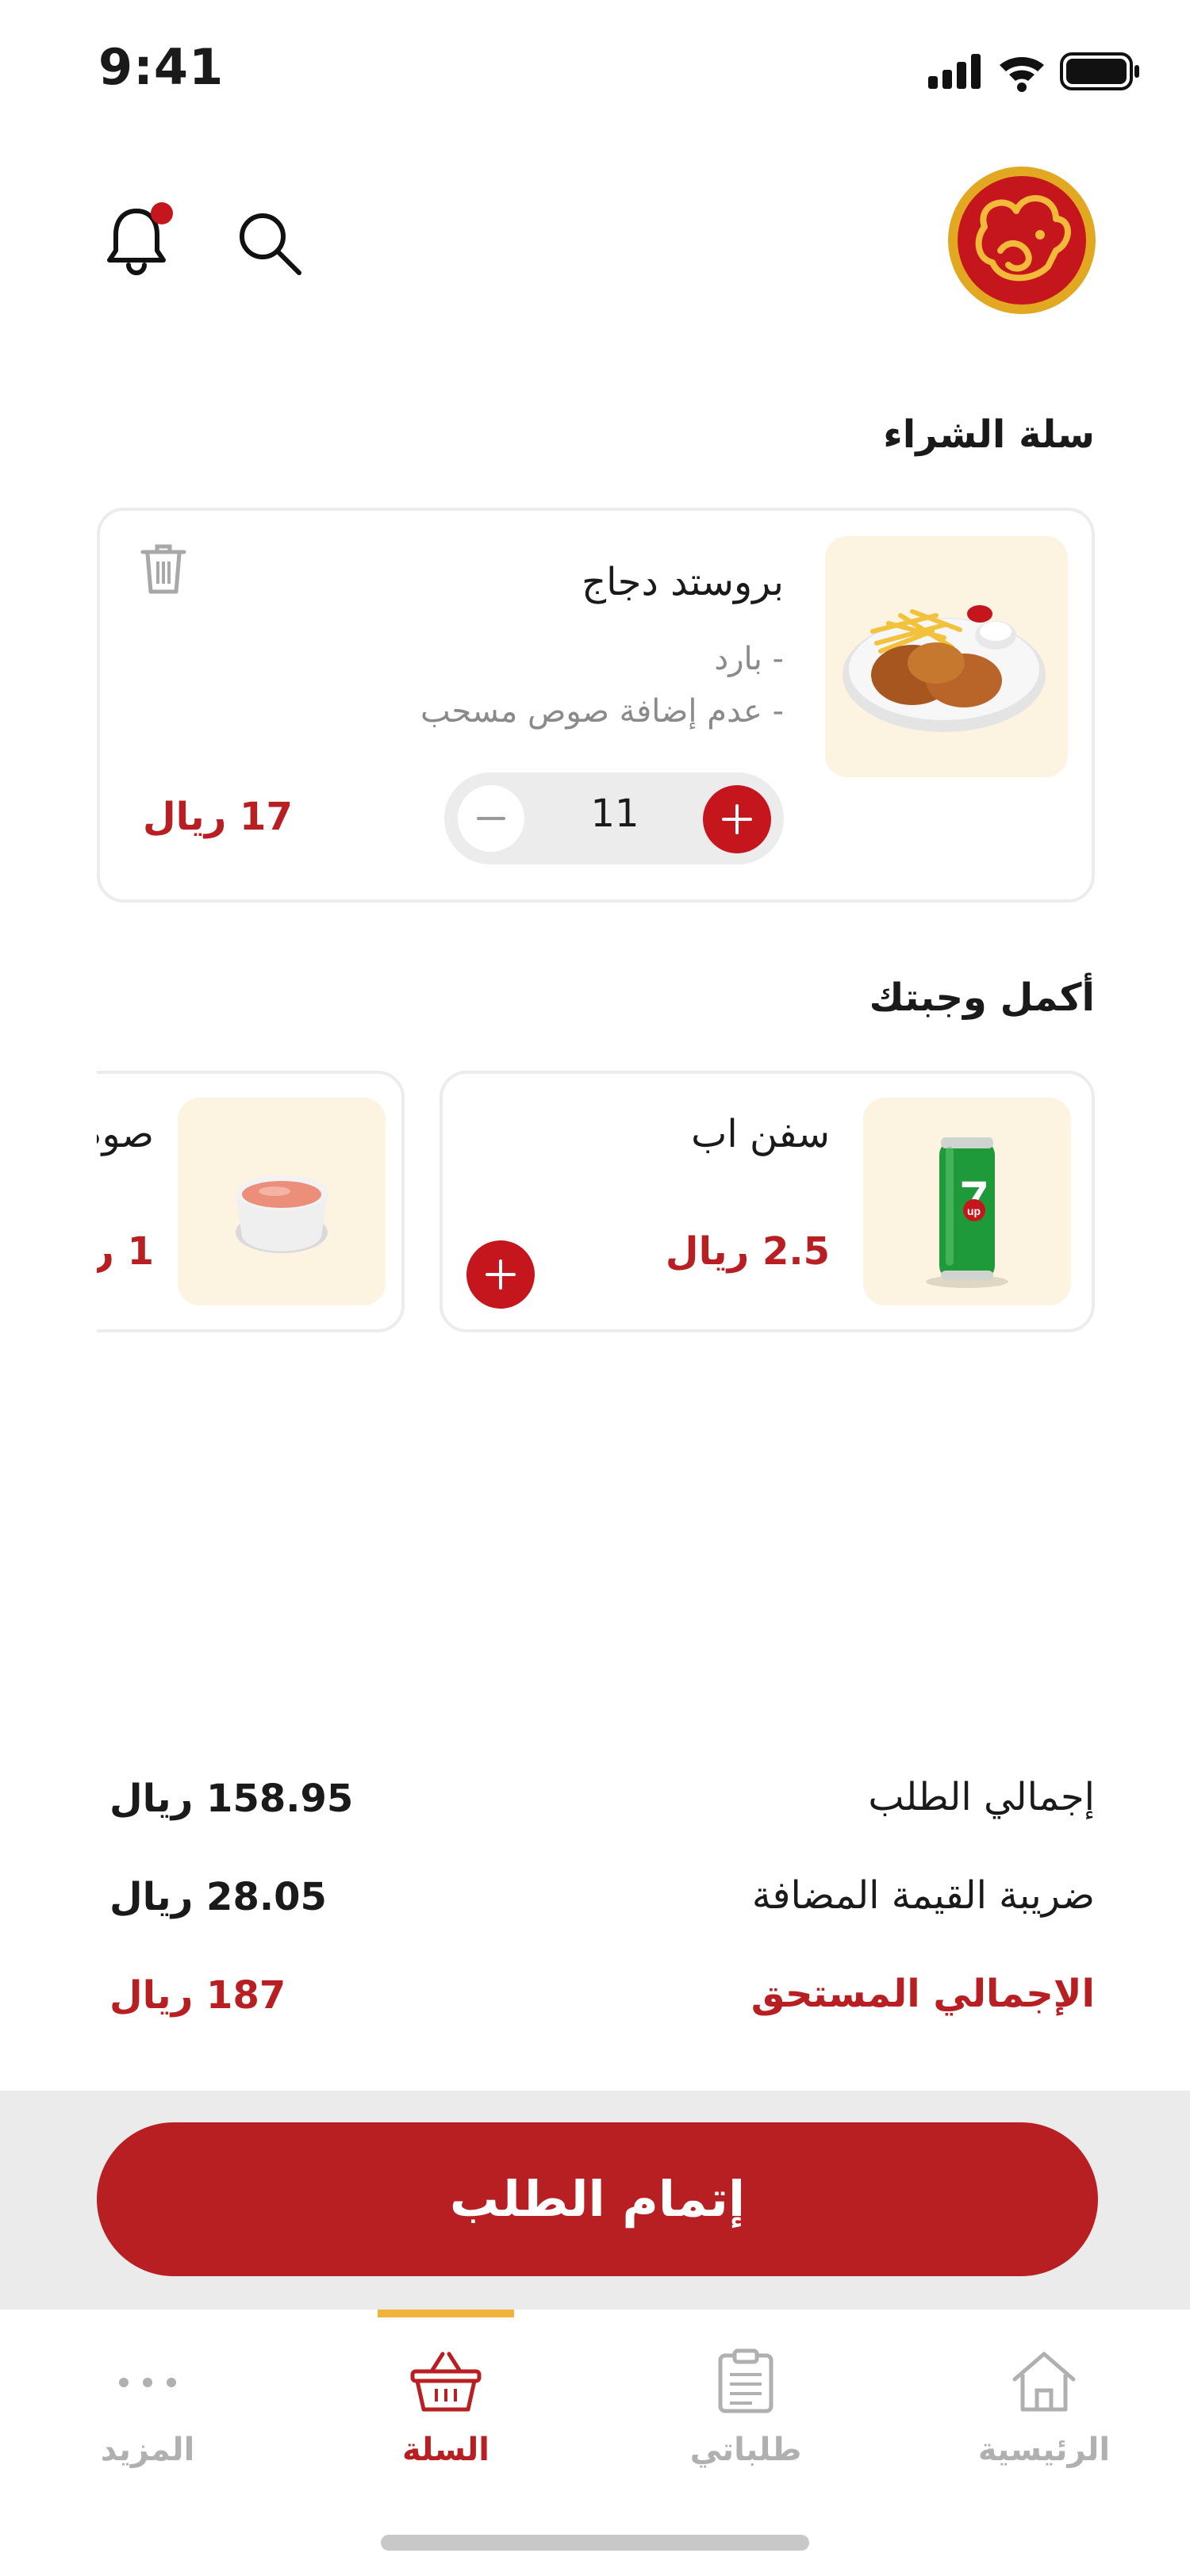  I want to click on svg-text: up, so click(974, 1211).